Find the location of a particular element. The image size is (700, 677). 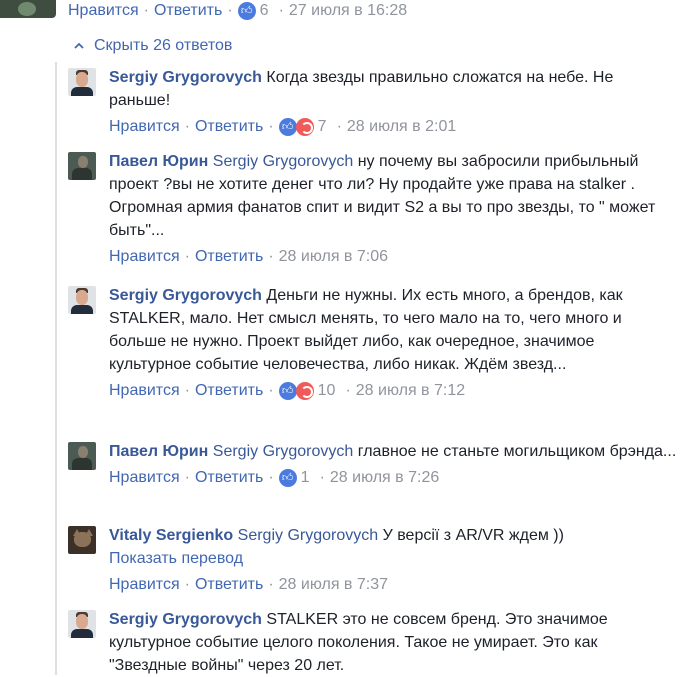

timestamp: 28 июля в 7:26 is located at coordinates (384, 478).